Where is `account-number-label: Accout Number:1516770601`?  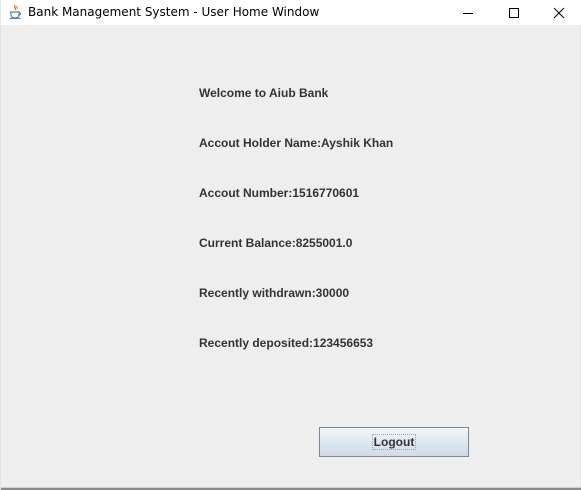 account-number-label: Accout Number:1516770601 is located at coordinates (279, 193).